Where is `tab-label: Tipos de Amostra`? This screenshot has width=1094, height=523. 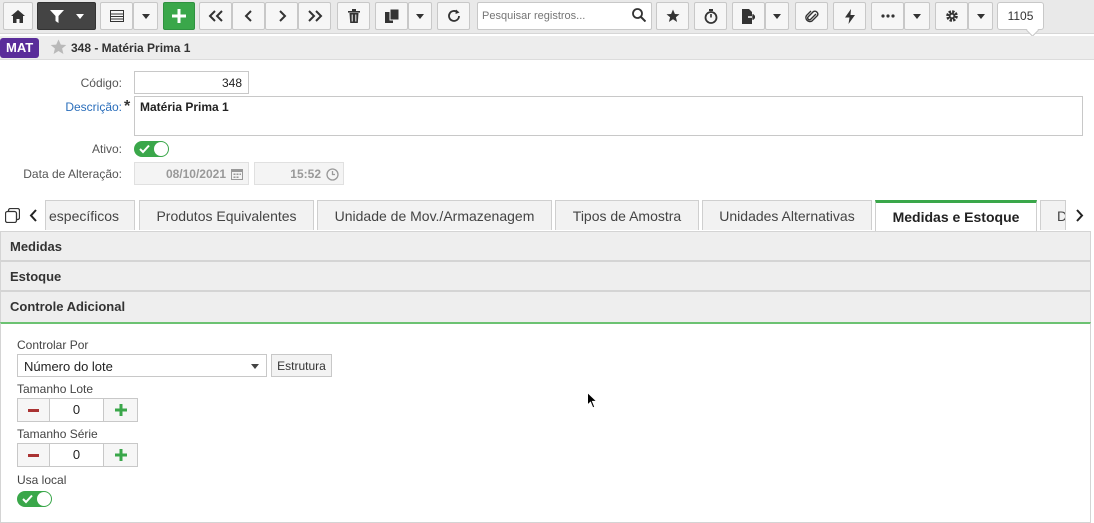 tab-label: Tipos de Amostra is located at coordinates (627, 215).